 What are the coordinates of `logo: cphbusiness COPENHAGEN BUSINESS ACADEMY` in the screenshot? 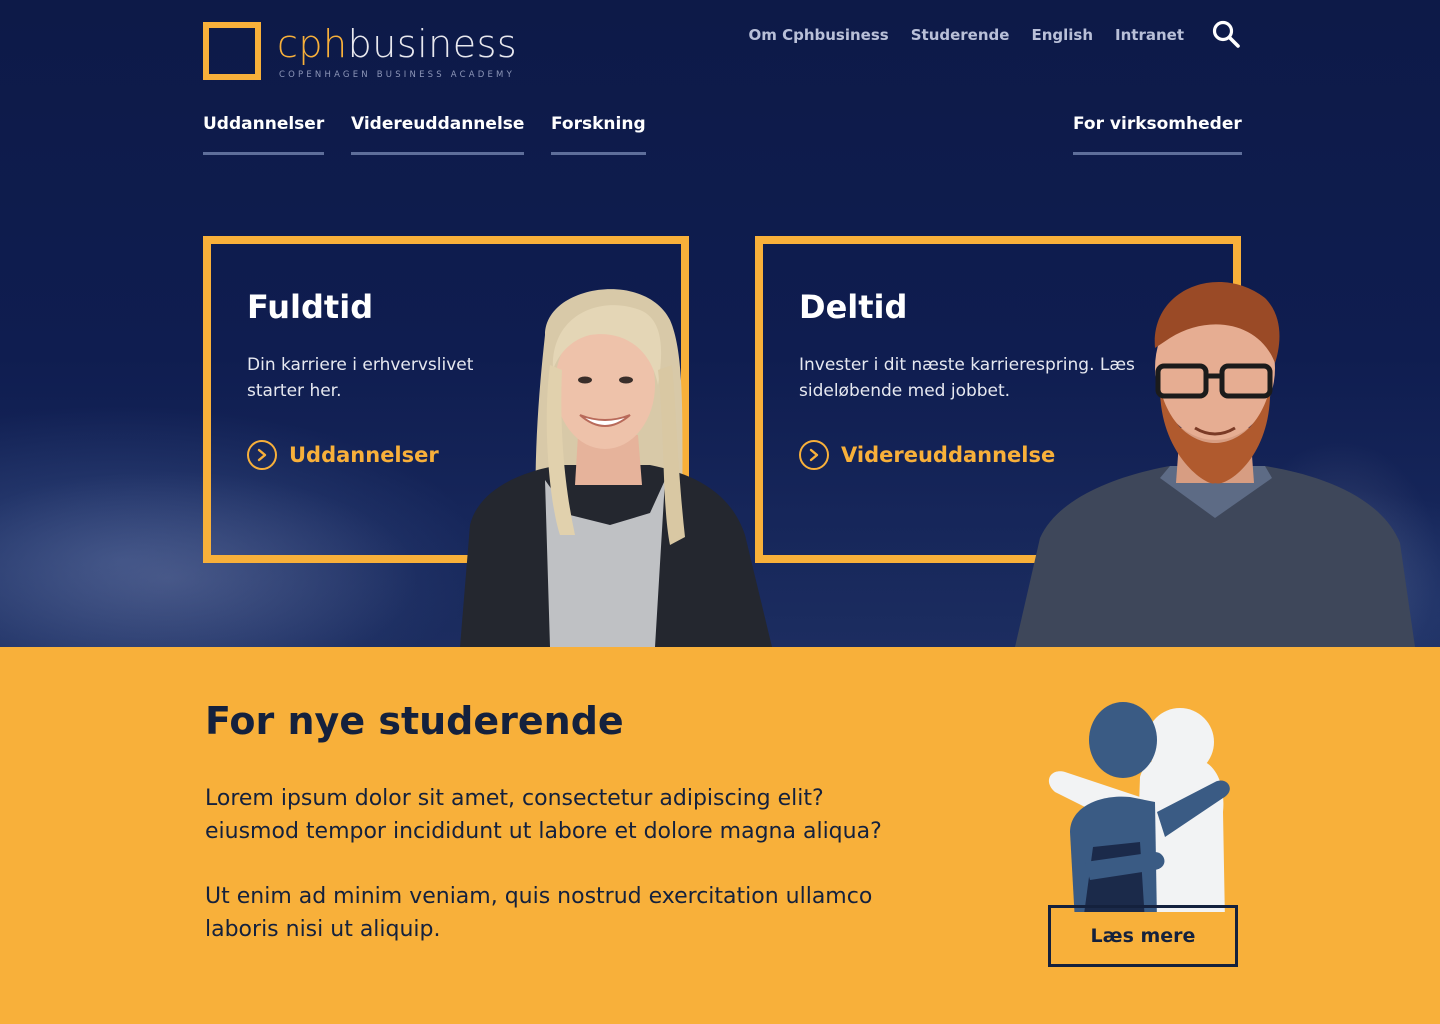 It's located at (360, 51).